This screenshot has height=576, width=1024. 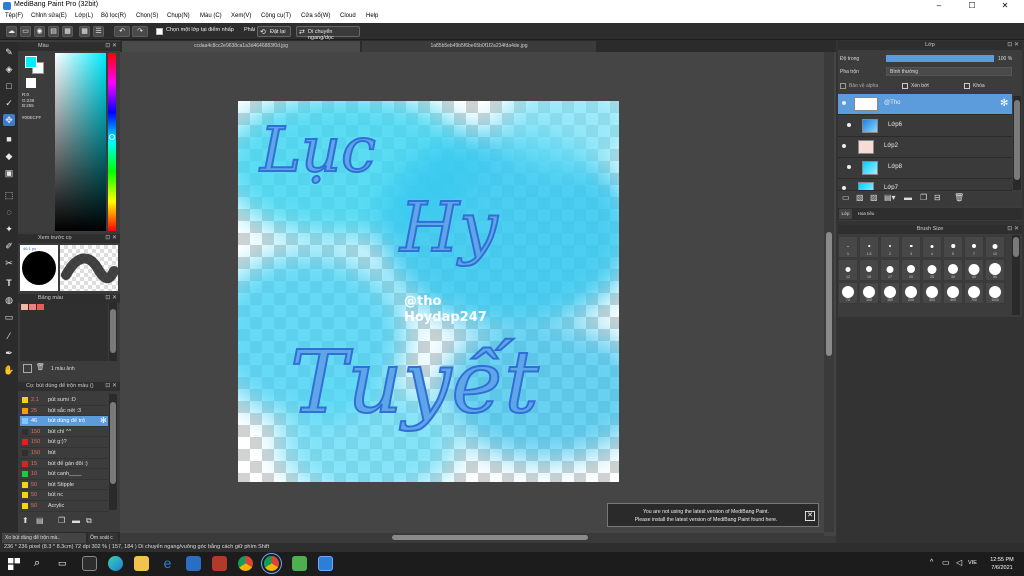 What do you see at coordinates (908, 197) in the screenshot?
I see `folder-icon: ▬` at bounding box center [908, 197].